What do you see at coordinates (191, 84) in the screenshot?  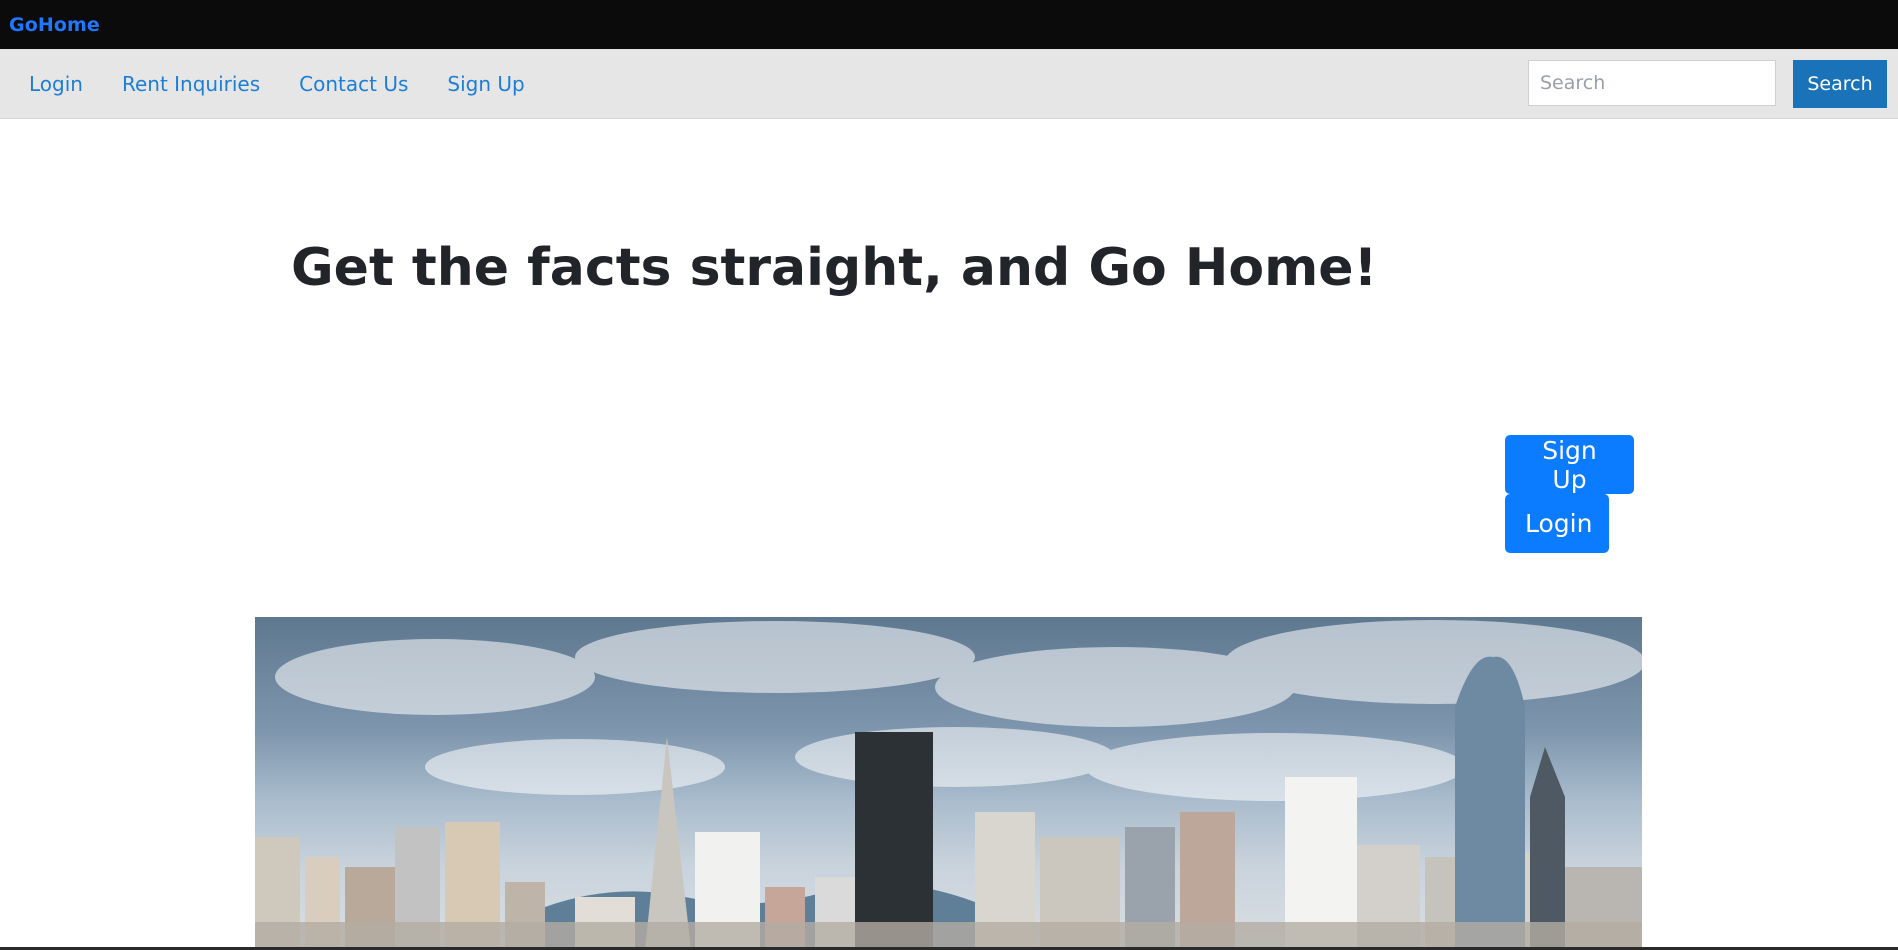 I see `nav-link-rent-inquiries: Rent Inquiries` at bounding box center [191, 84].